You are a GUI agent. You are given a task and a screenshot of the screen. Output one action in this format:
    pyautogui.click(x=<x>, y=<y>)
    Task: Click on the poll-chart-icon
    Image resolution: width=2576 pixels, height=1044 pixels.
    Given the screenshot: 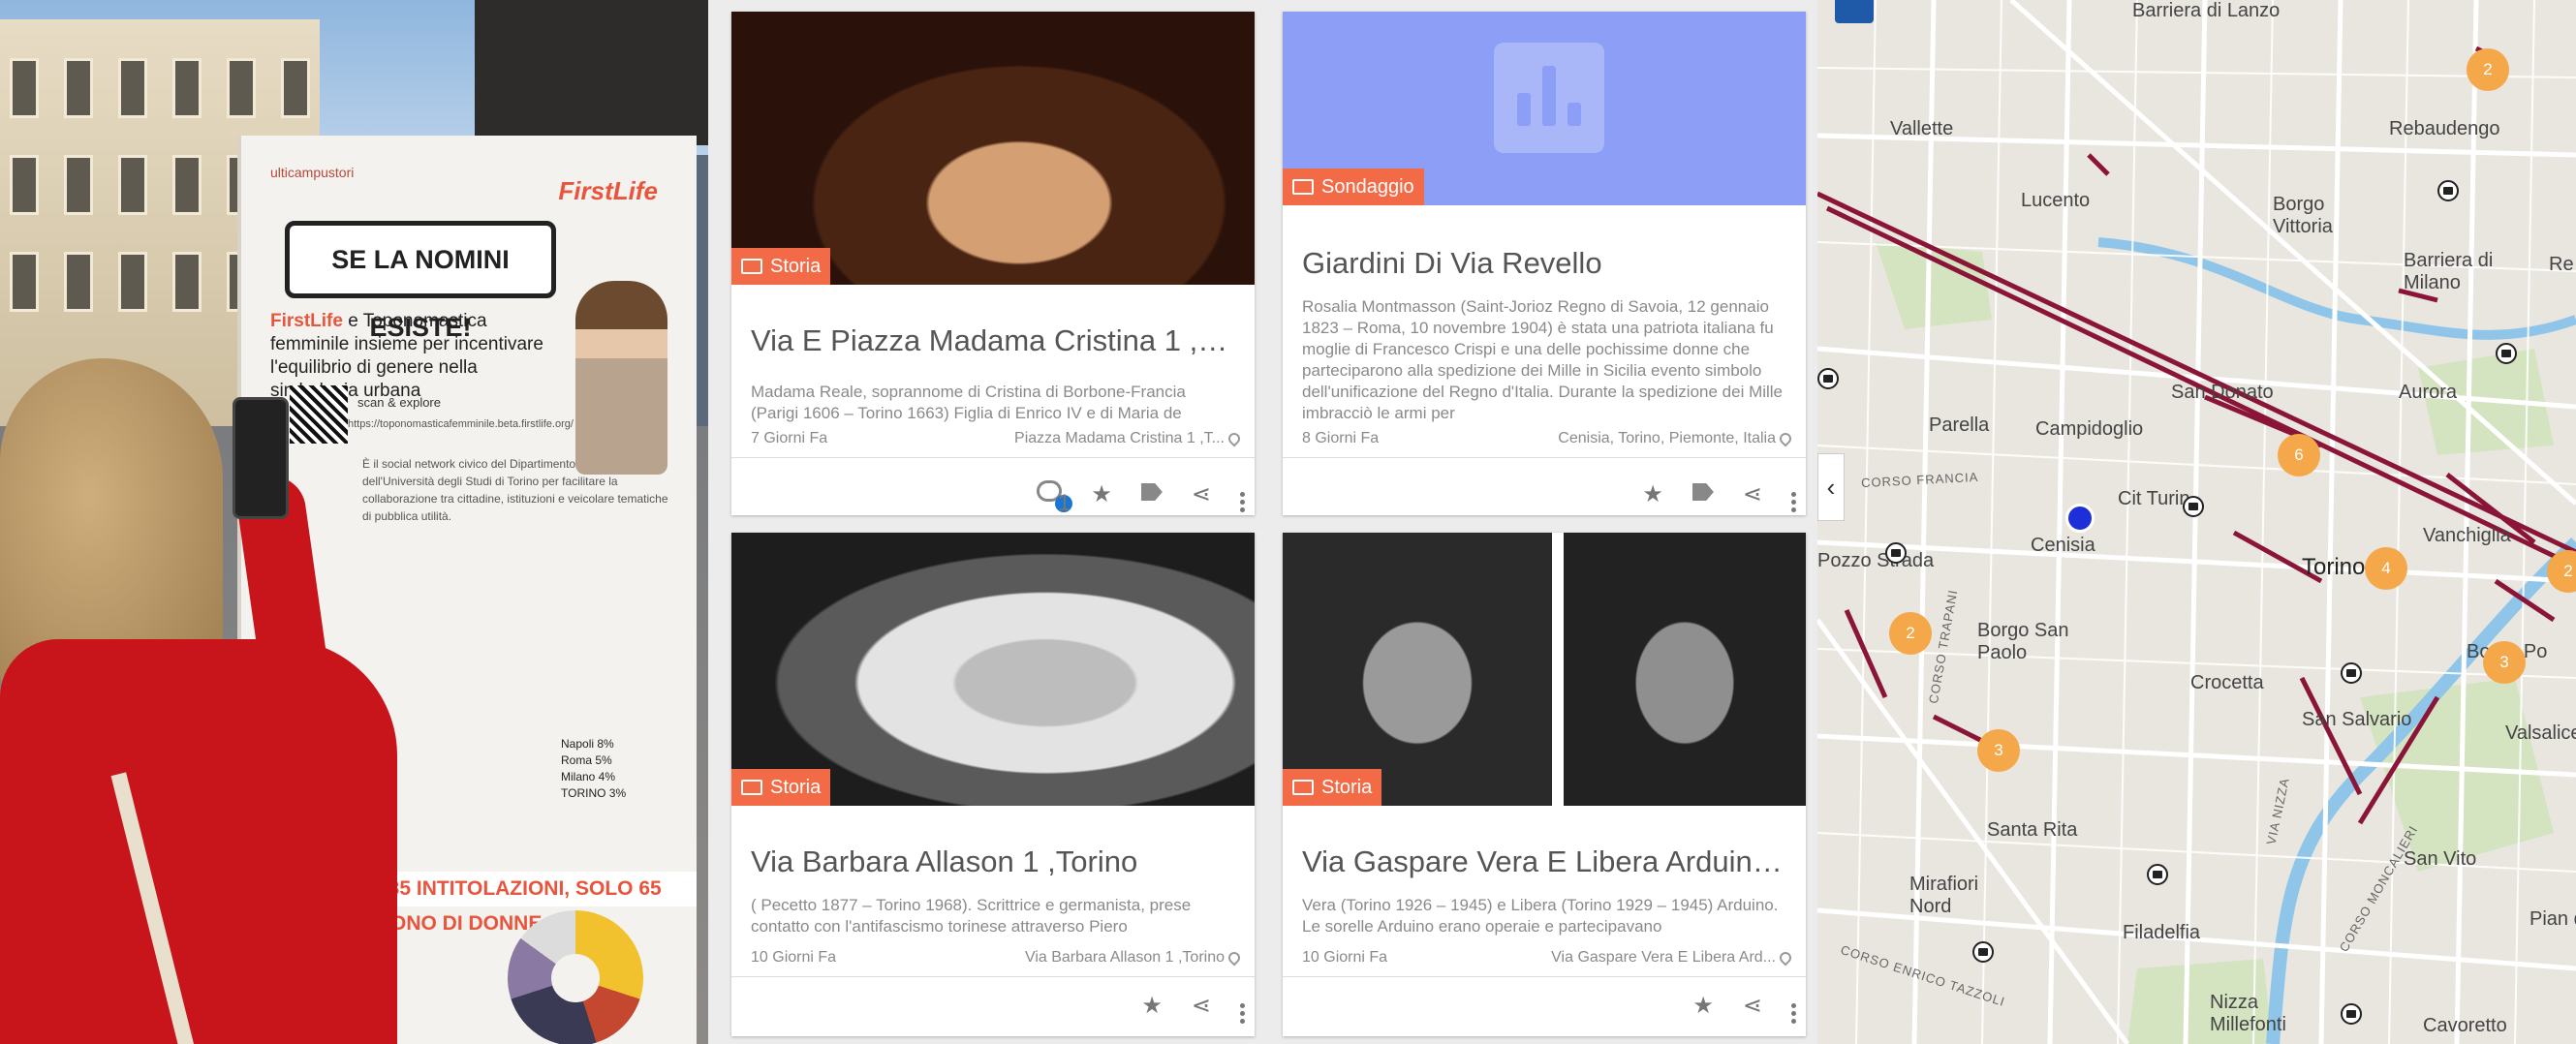 What is the action you would take?
    pyautogui.click(x=1549, y=98)
    